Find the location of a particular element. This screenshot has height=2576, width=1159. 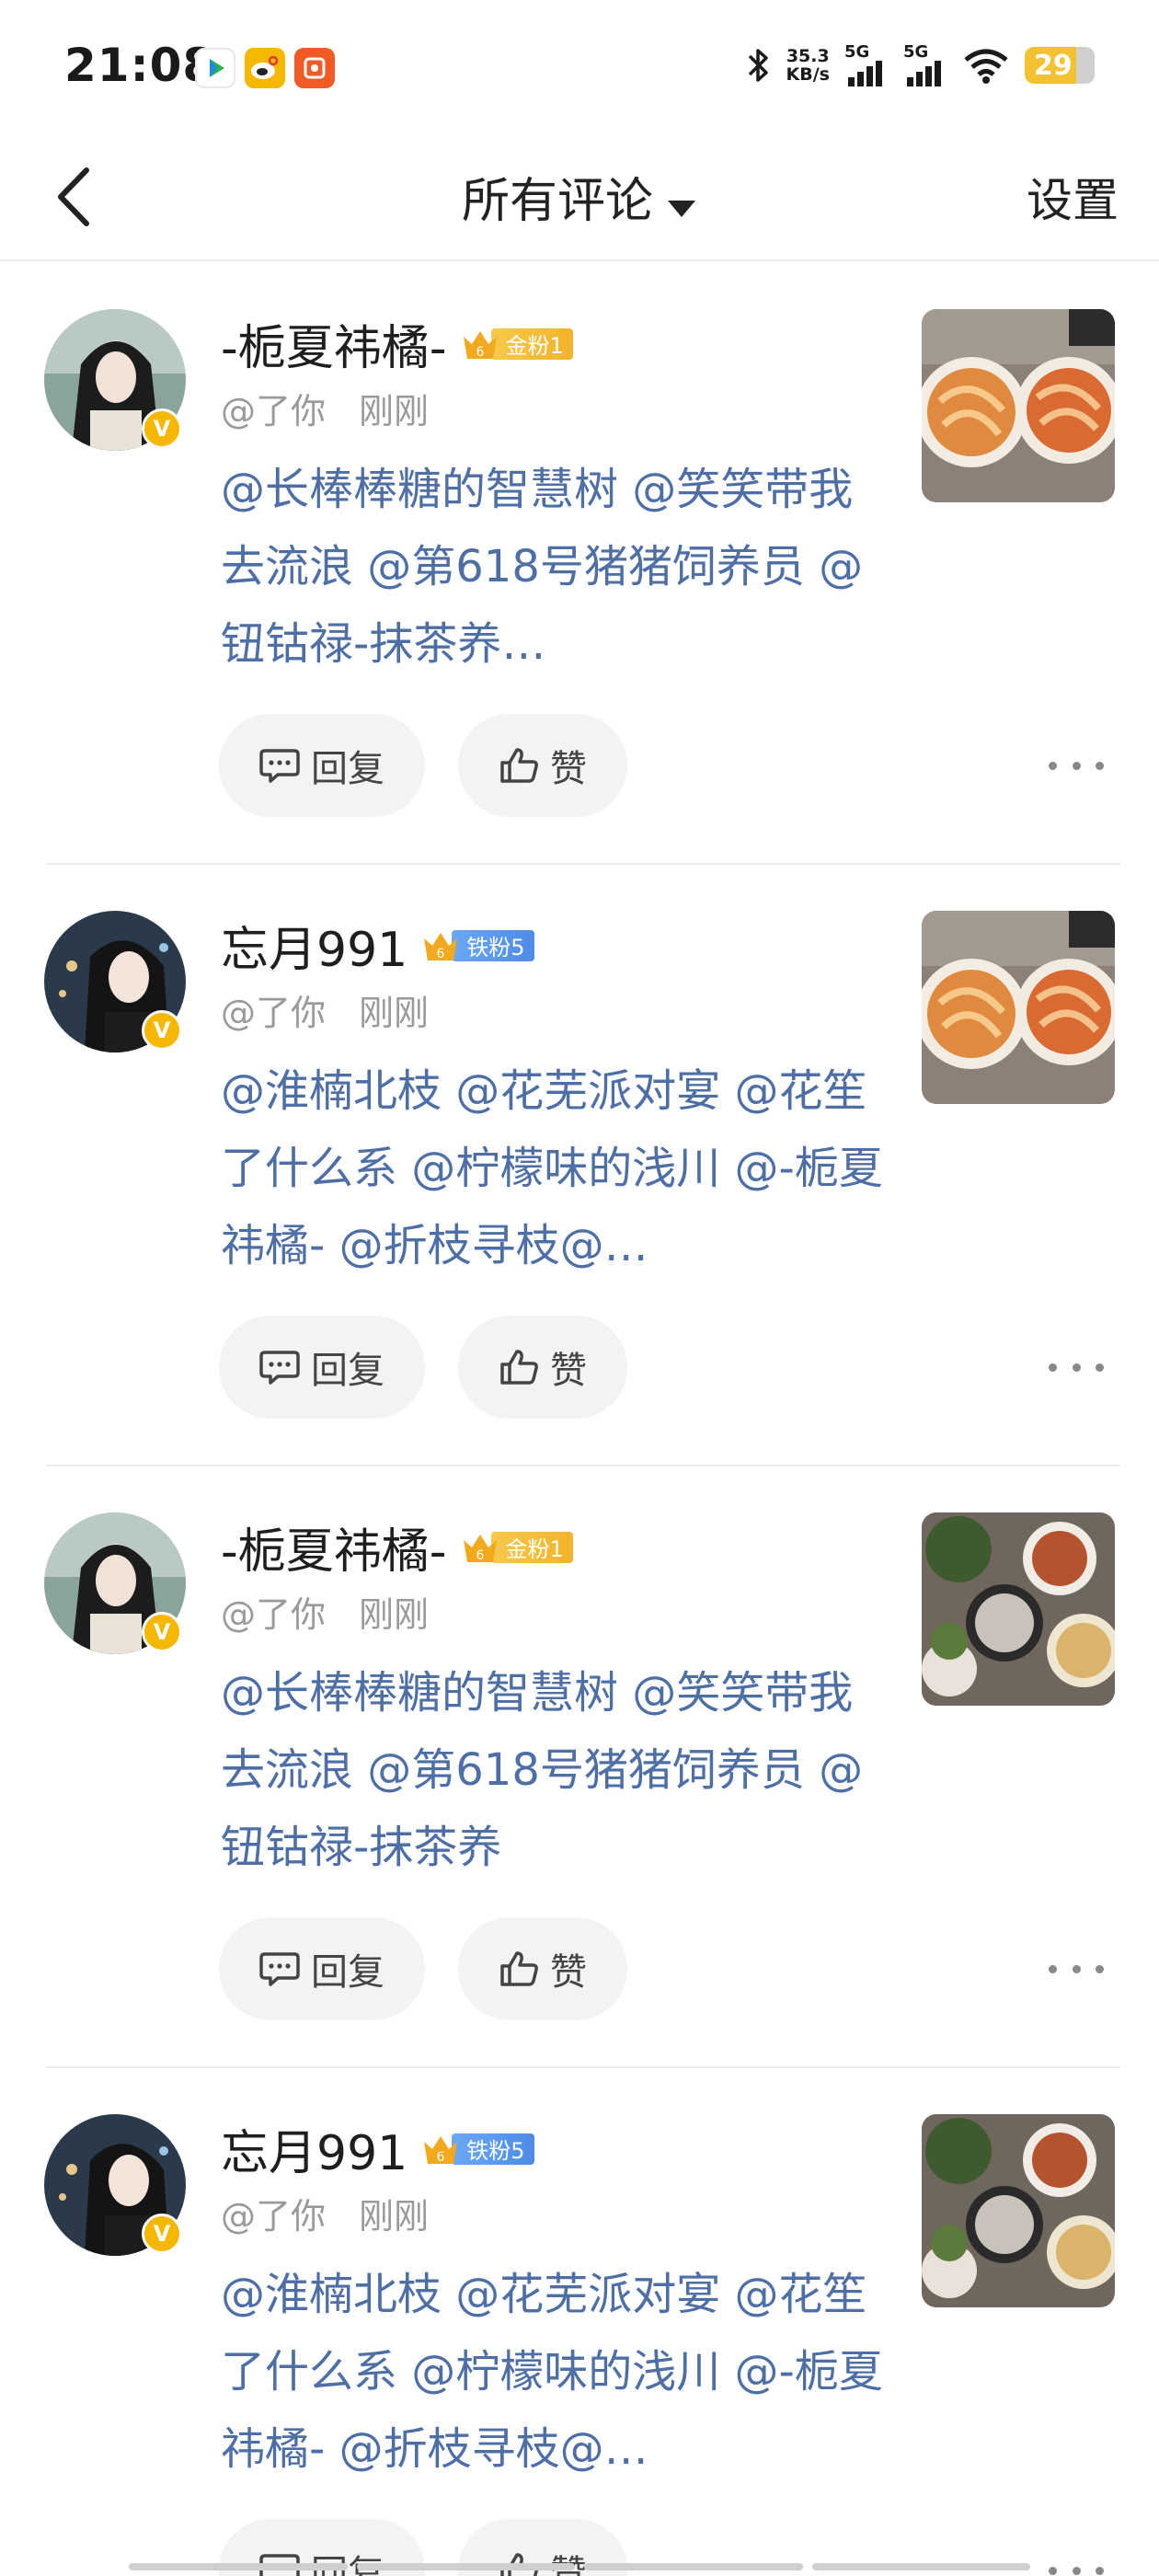

network-speed: 35.3 KB/s is located at coordinates (808, 65).